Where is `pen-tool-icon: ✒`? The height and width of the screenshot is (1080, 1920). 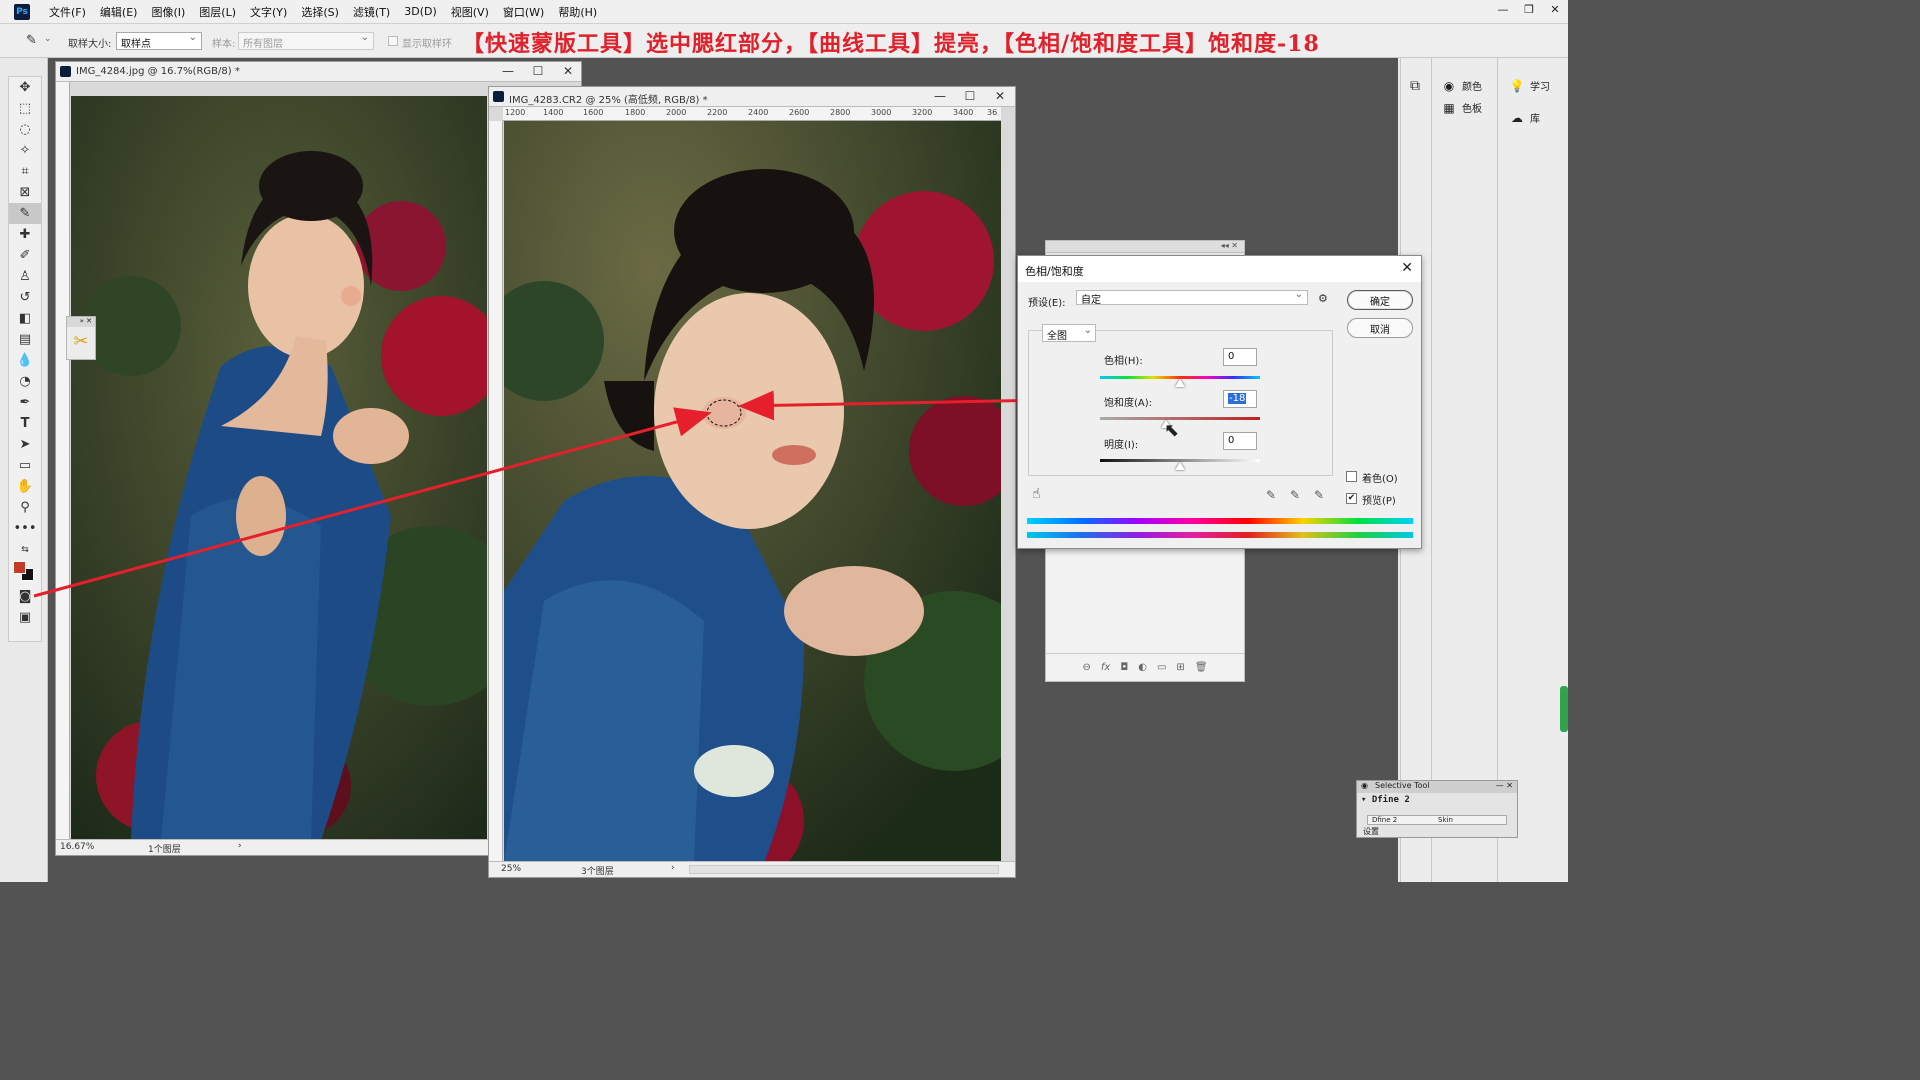 pen-tool-icon: ✒ is located at coordinates (25, 402).